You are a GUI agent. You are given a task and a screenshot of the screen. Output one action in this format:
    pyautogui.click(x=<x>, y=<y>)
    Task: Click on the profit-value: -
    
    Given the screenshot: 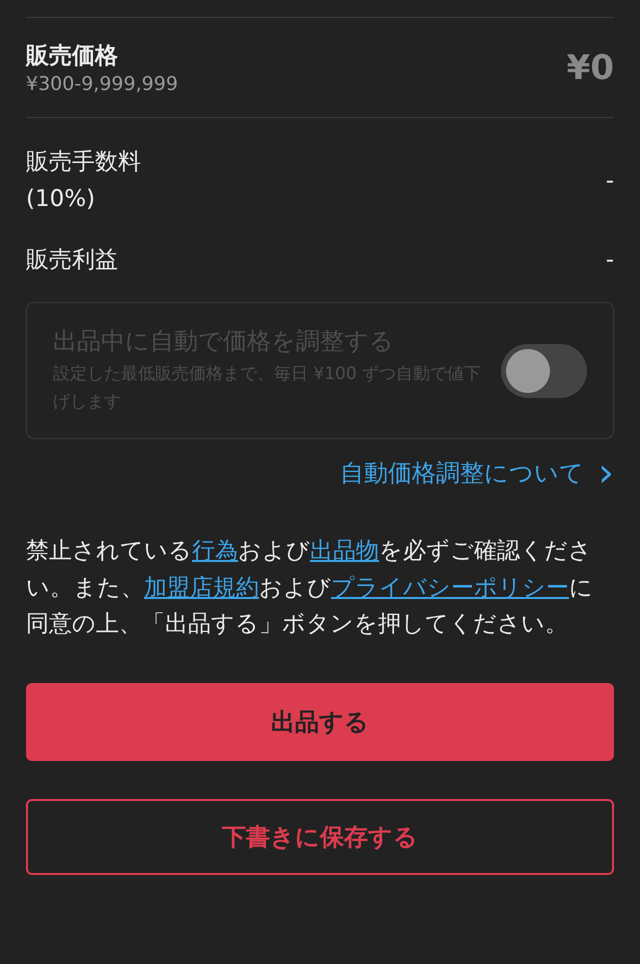 What is the action you would take?
    pyautogui.click(x=610, y=259)
    